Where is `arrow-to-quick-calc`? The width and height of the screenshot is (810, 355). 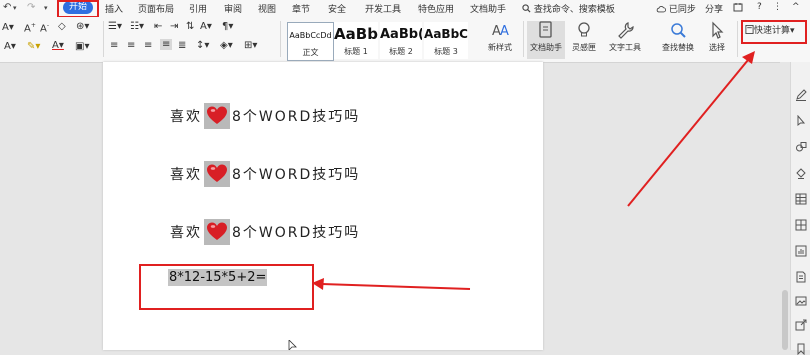
arrow-to-quick-calc is located at coordinates (688, 133).